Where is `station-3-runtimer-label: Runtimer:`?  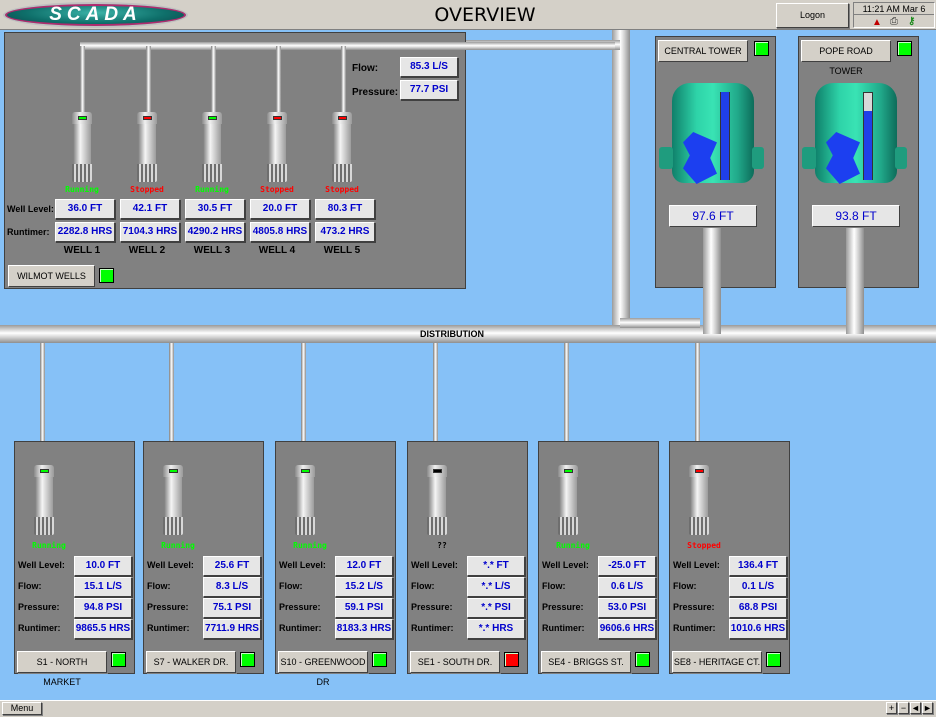 station-3-runtimer-label: Runtimer: is located at coordinates (300, 628).